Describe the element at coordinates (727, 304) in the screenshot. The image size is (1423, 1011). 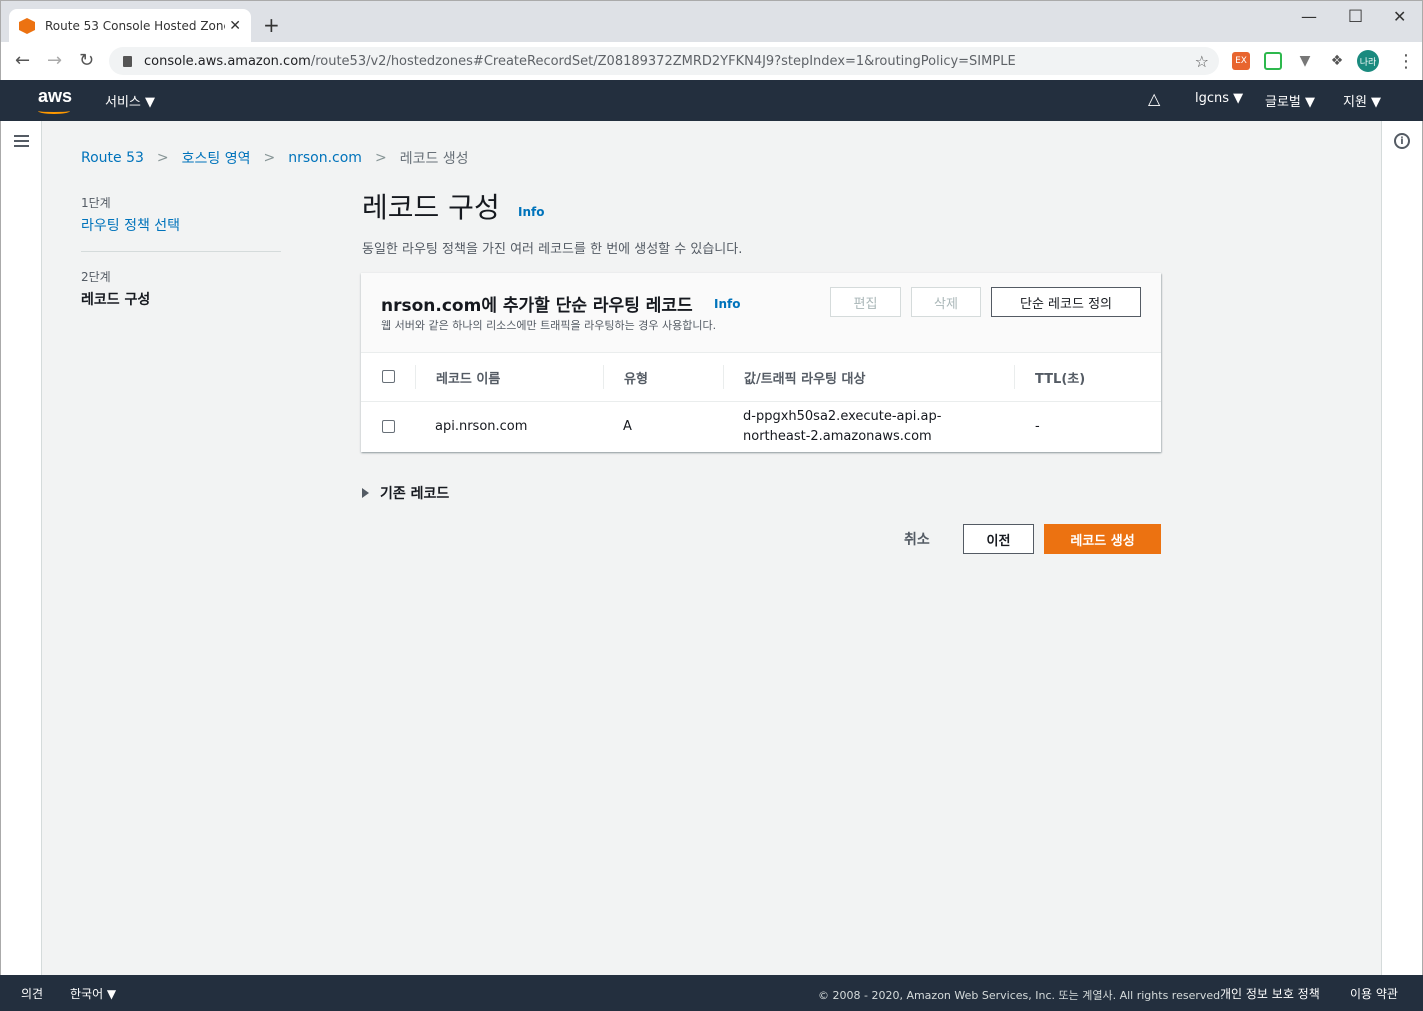
I see `panel-info-link: Info` at that location.